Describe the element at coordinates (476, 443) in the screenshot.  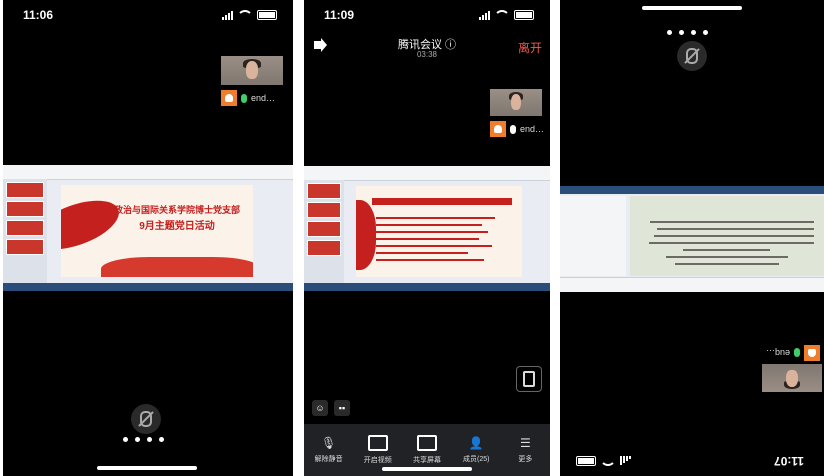
I see `members-icon: 👤` at that location.